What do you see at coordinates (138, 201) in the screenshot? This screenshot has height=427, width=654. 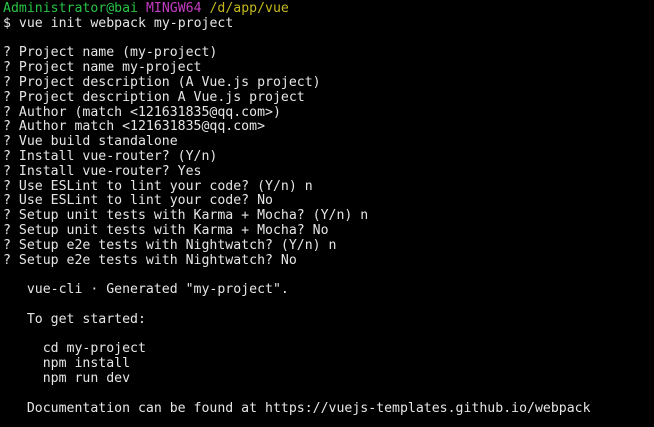 I see `output-line: ? Use ESLint to lint your code? No` at bounding box center [138, 201].